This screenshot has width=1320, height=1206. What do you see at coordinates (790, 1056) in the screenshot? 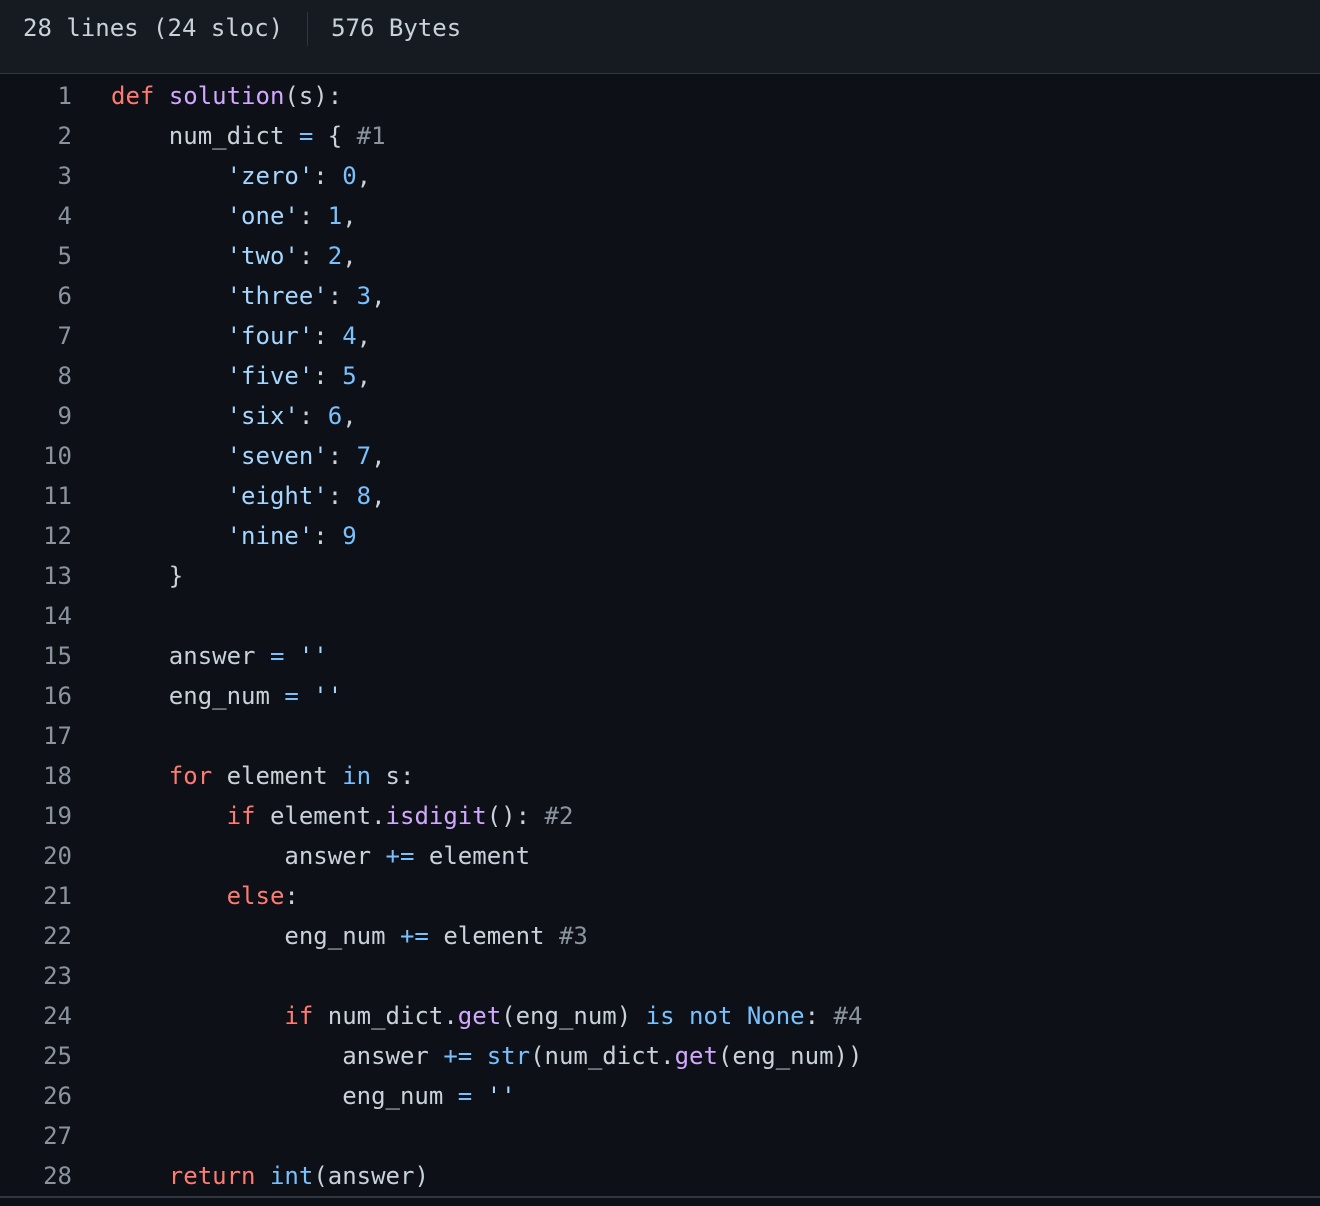
I see `code-token: (eng_num))` at bounding box center [790, 1056].